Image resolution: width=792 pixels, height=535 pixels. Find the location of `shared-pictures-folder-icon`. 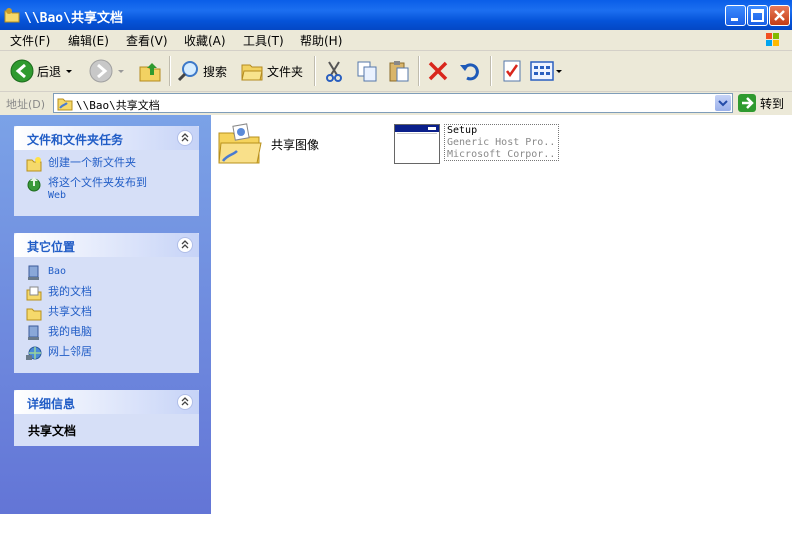

shared-pictures-folder-icon is located at coordinates (240, 143).